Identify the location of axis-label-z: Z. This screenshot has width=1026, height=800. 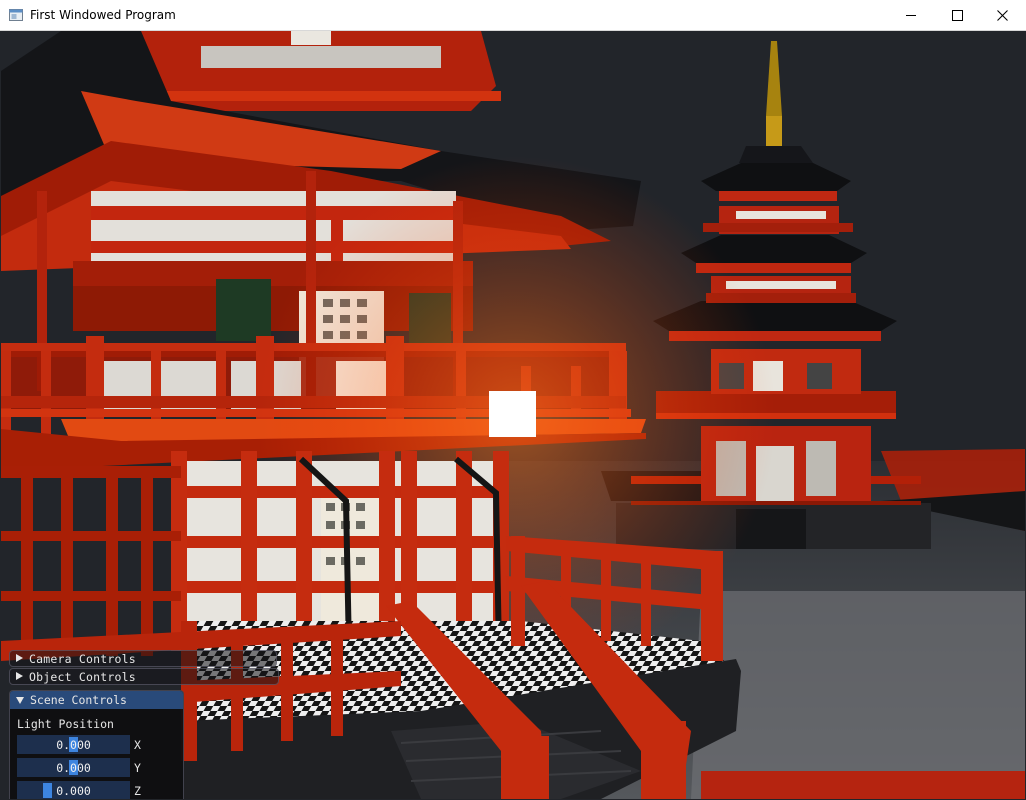
(137, 791).